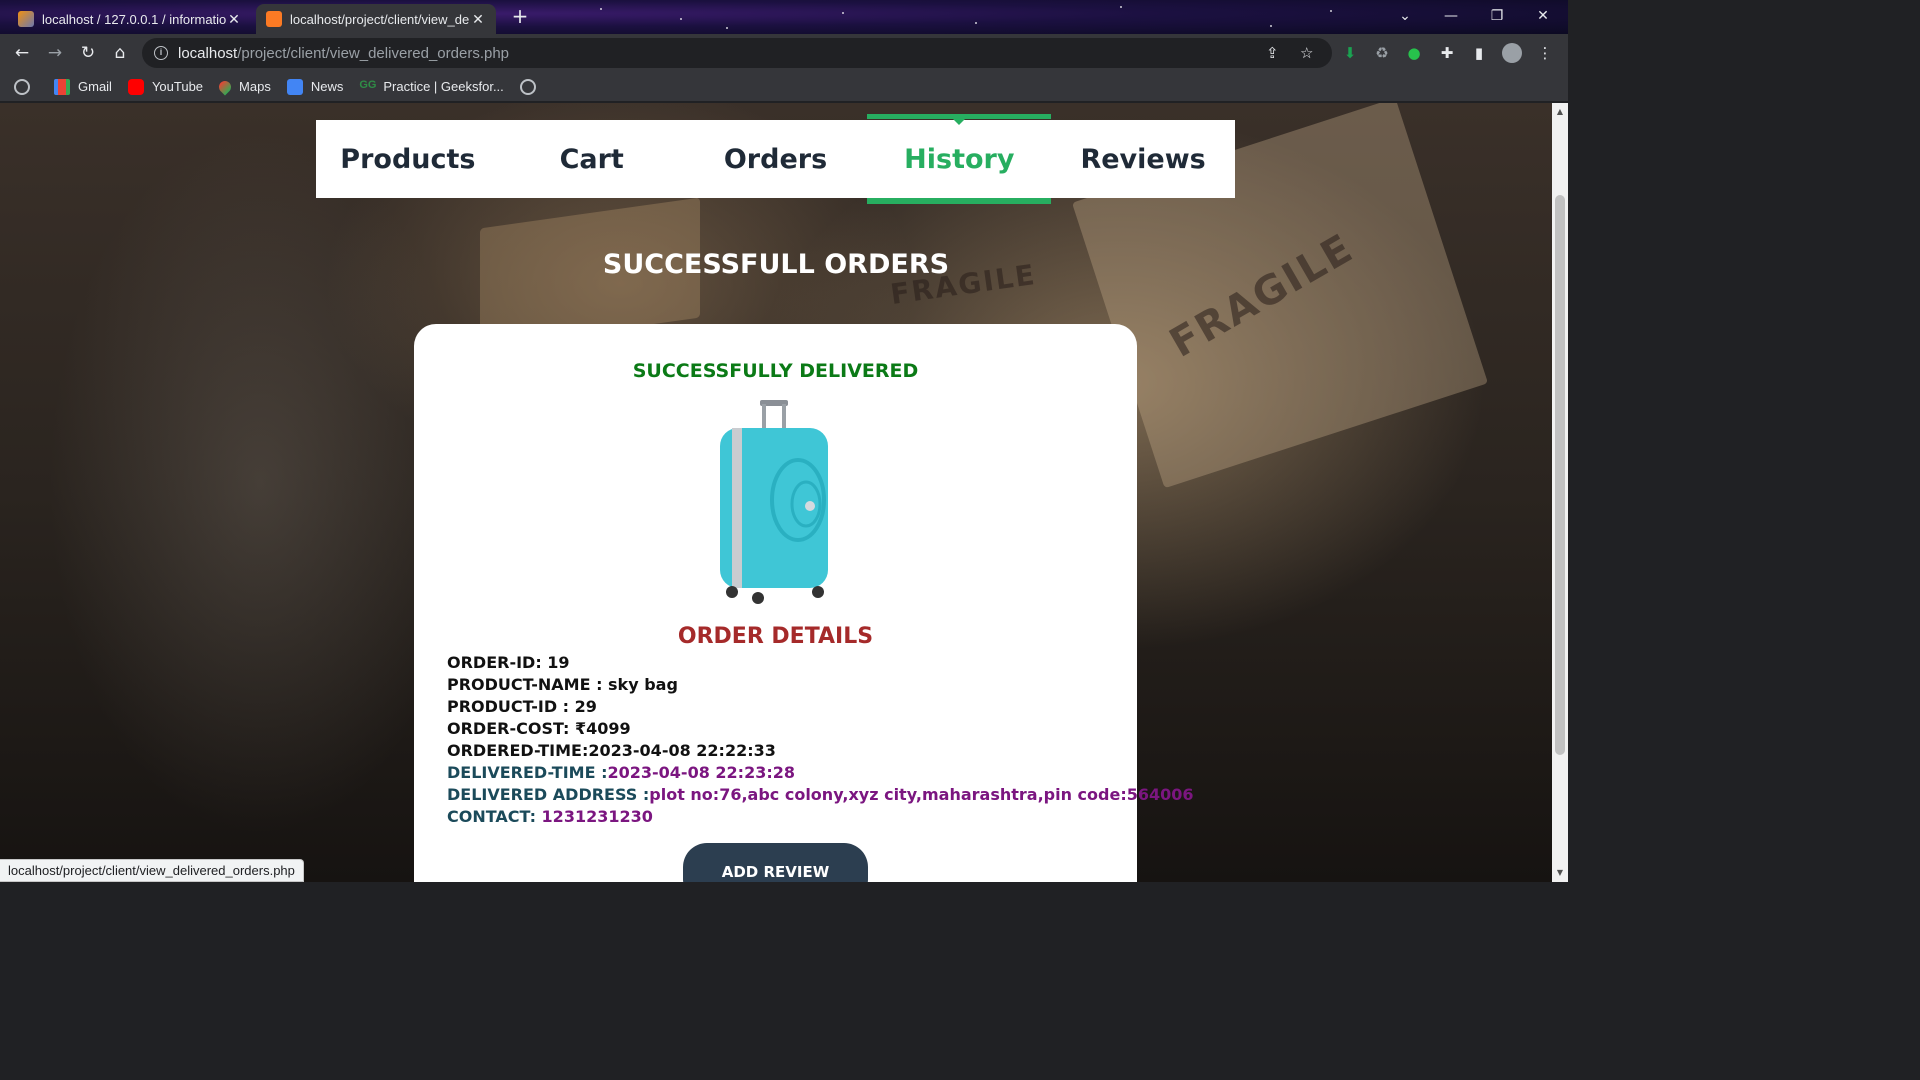  What do you see at coordinates (1306, 53) in the screenshot?
I see `bookmark-star-icon: ☆` at bounding box center [1306, 53].